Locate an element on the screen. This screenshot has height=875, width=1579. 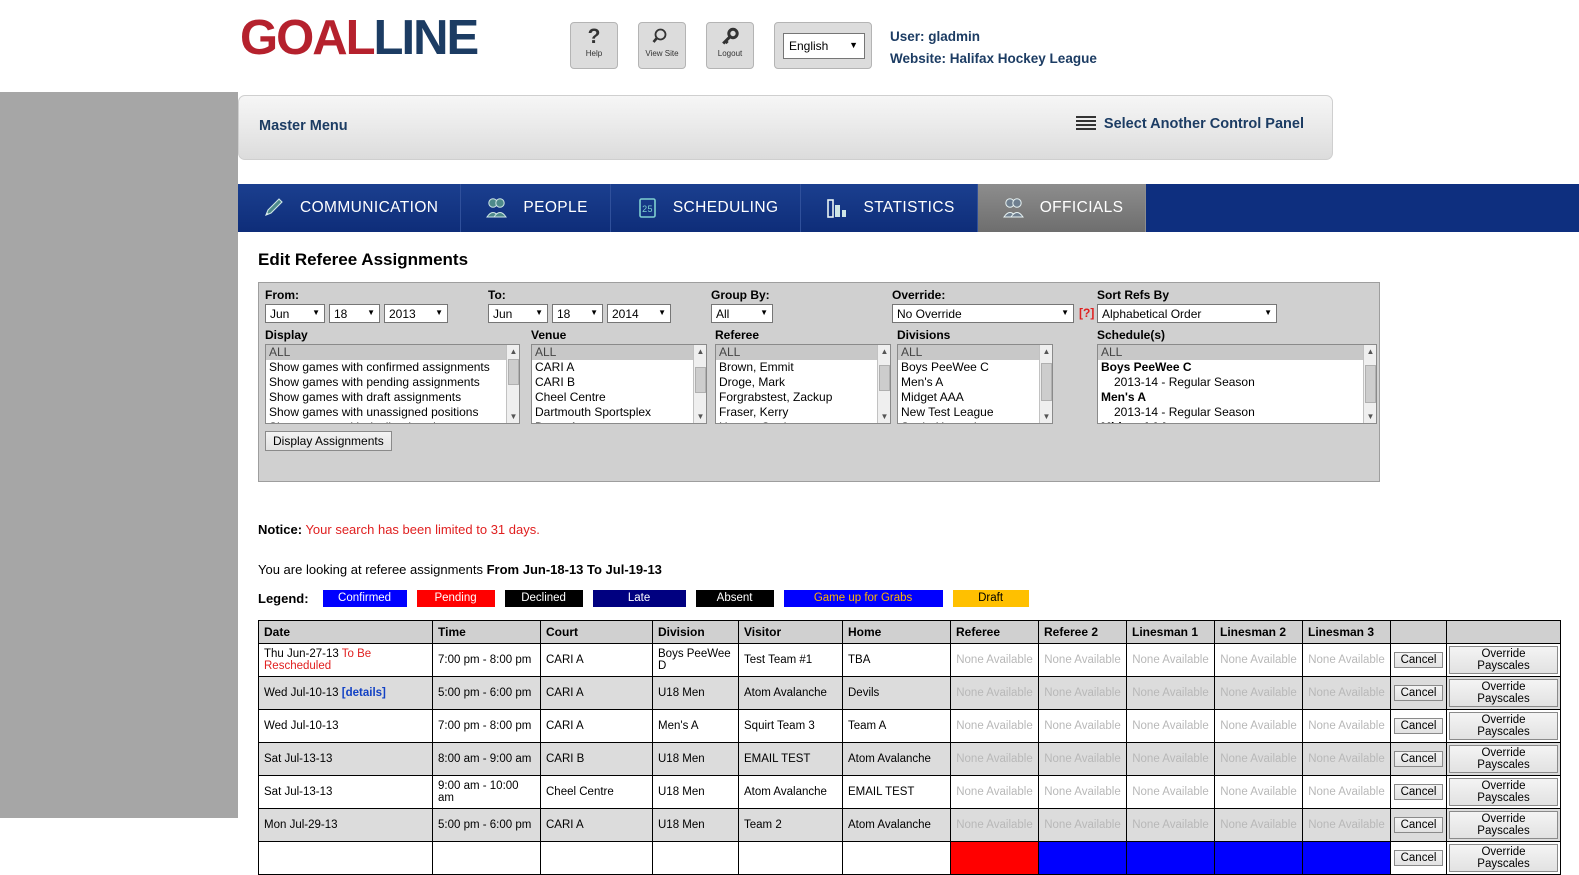
divisions-option: Men's A is located at coordinates (975, 382).